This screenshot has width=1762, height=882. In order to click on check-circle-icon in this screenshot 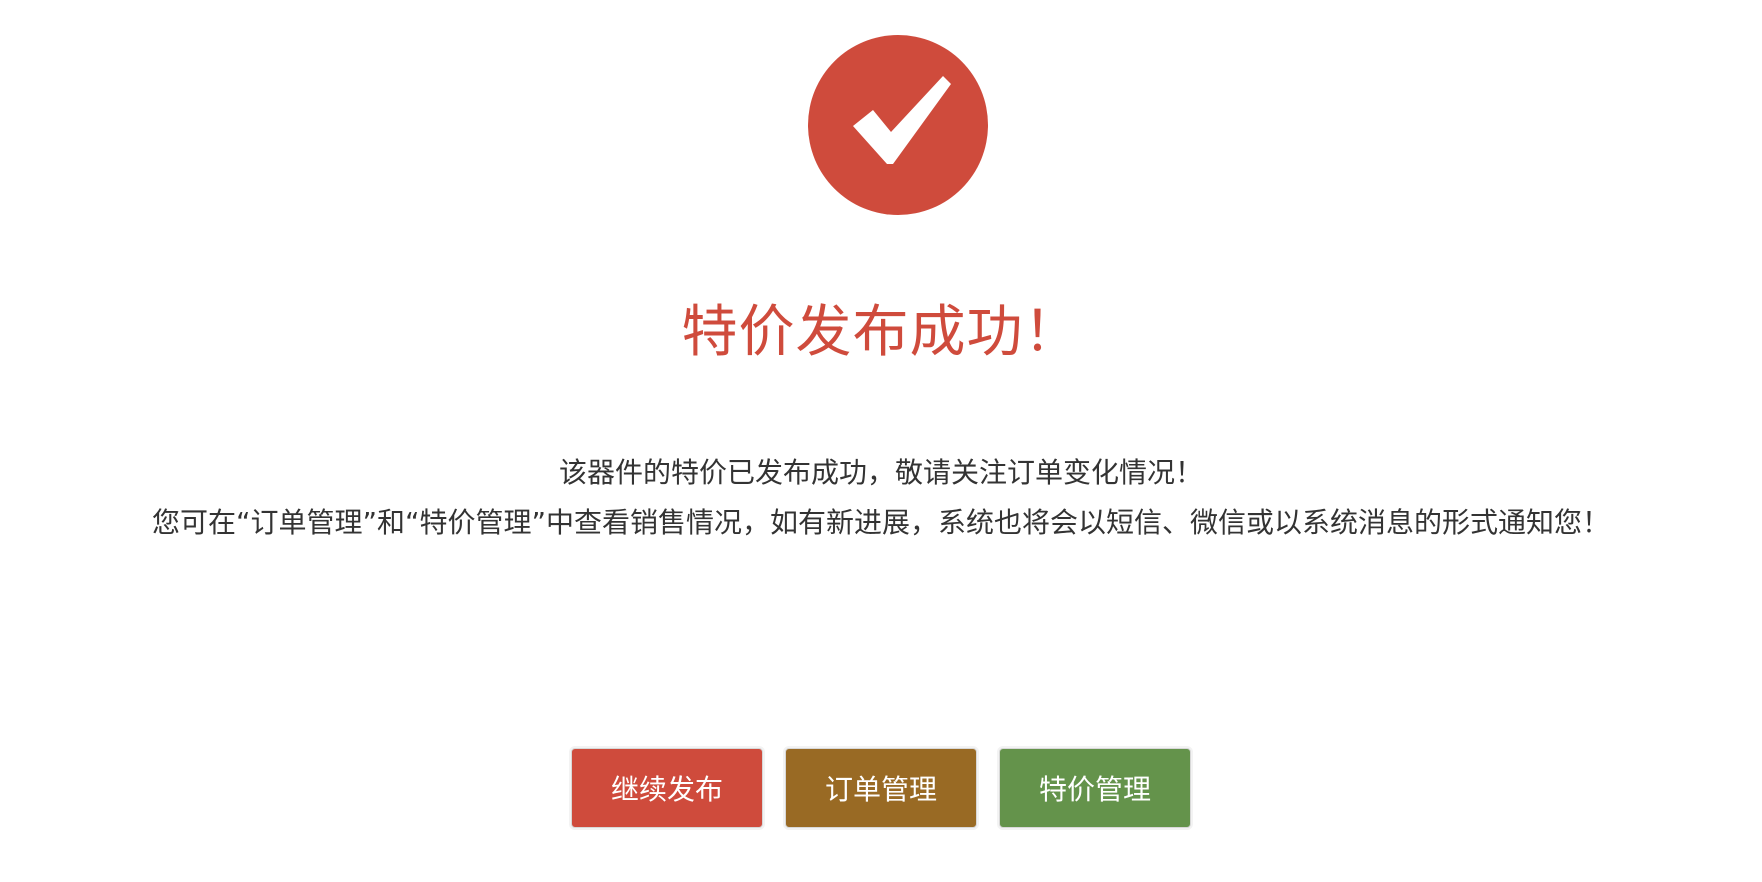, I will do `click(898, 125)`.